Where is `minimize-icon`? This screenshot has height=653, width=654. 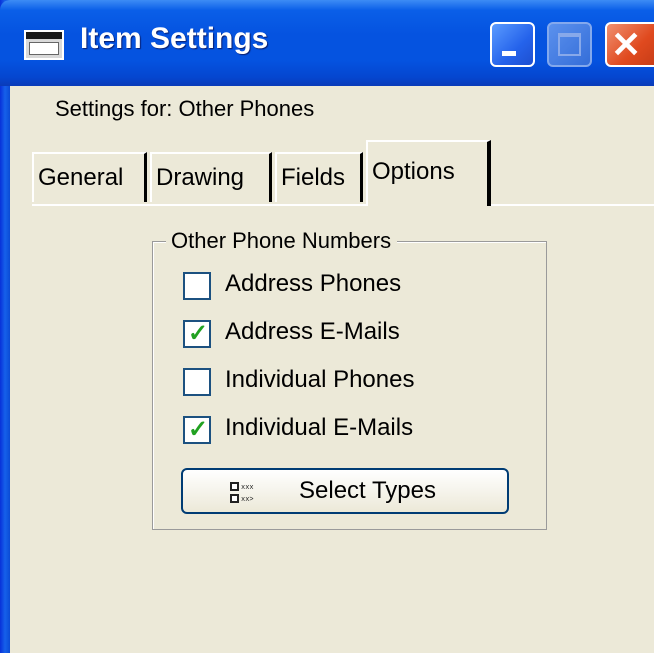 minimize-icon is located at coordinates (509, 53).